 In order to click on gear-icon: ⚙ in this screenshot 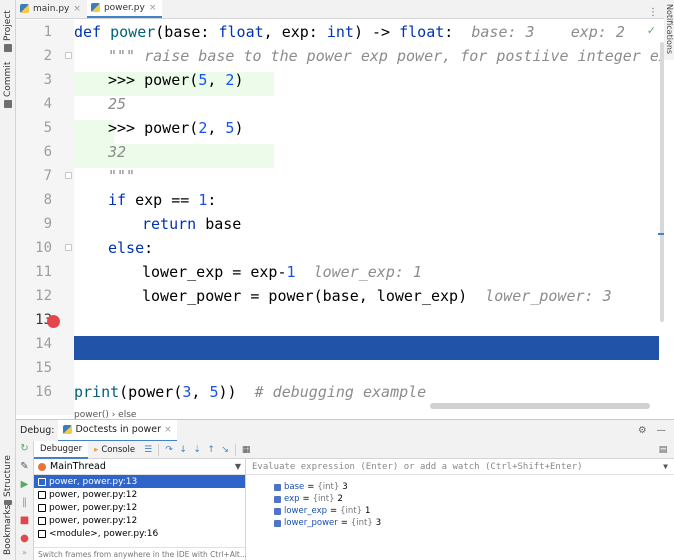, I will do `click(642, 430)`.